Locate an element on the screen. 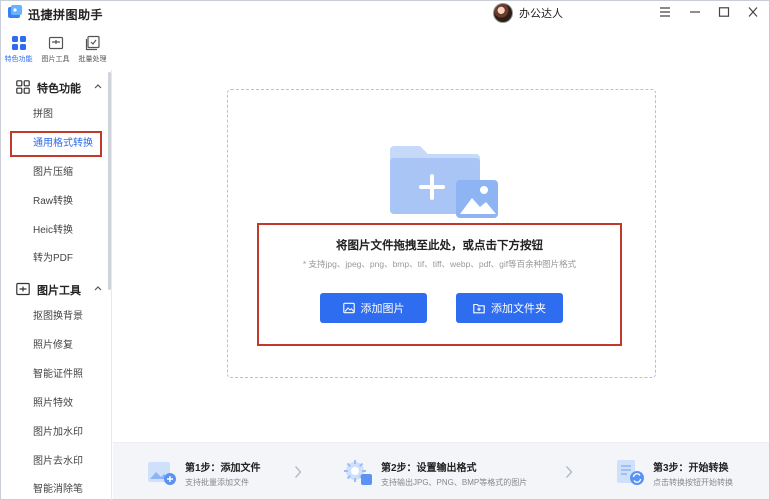 The width and height of the screenshot is (770, 500). step-1-title: 第1步：添加文件 is located at coordinates (223, 468).